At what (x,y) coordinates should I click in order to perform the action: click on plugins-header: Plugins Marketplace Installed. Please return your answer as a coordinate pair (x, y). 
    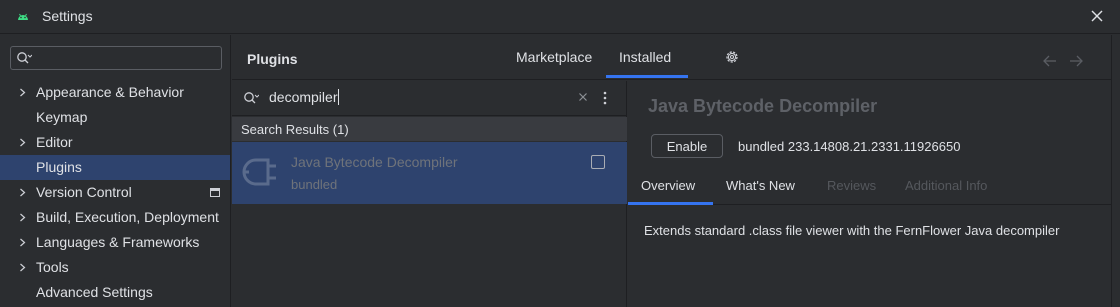
    Looking at the image, I should click on (671, 57).